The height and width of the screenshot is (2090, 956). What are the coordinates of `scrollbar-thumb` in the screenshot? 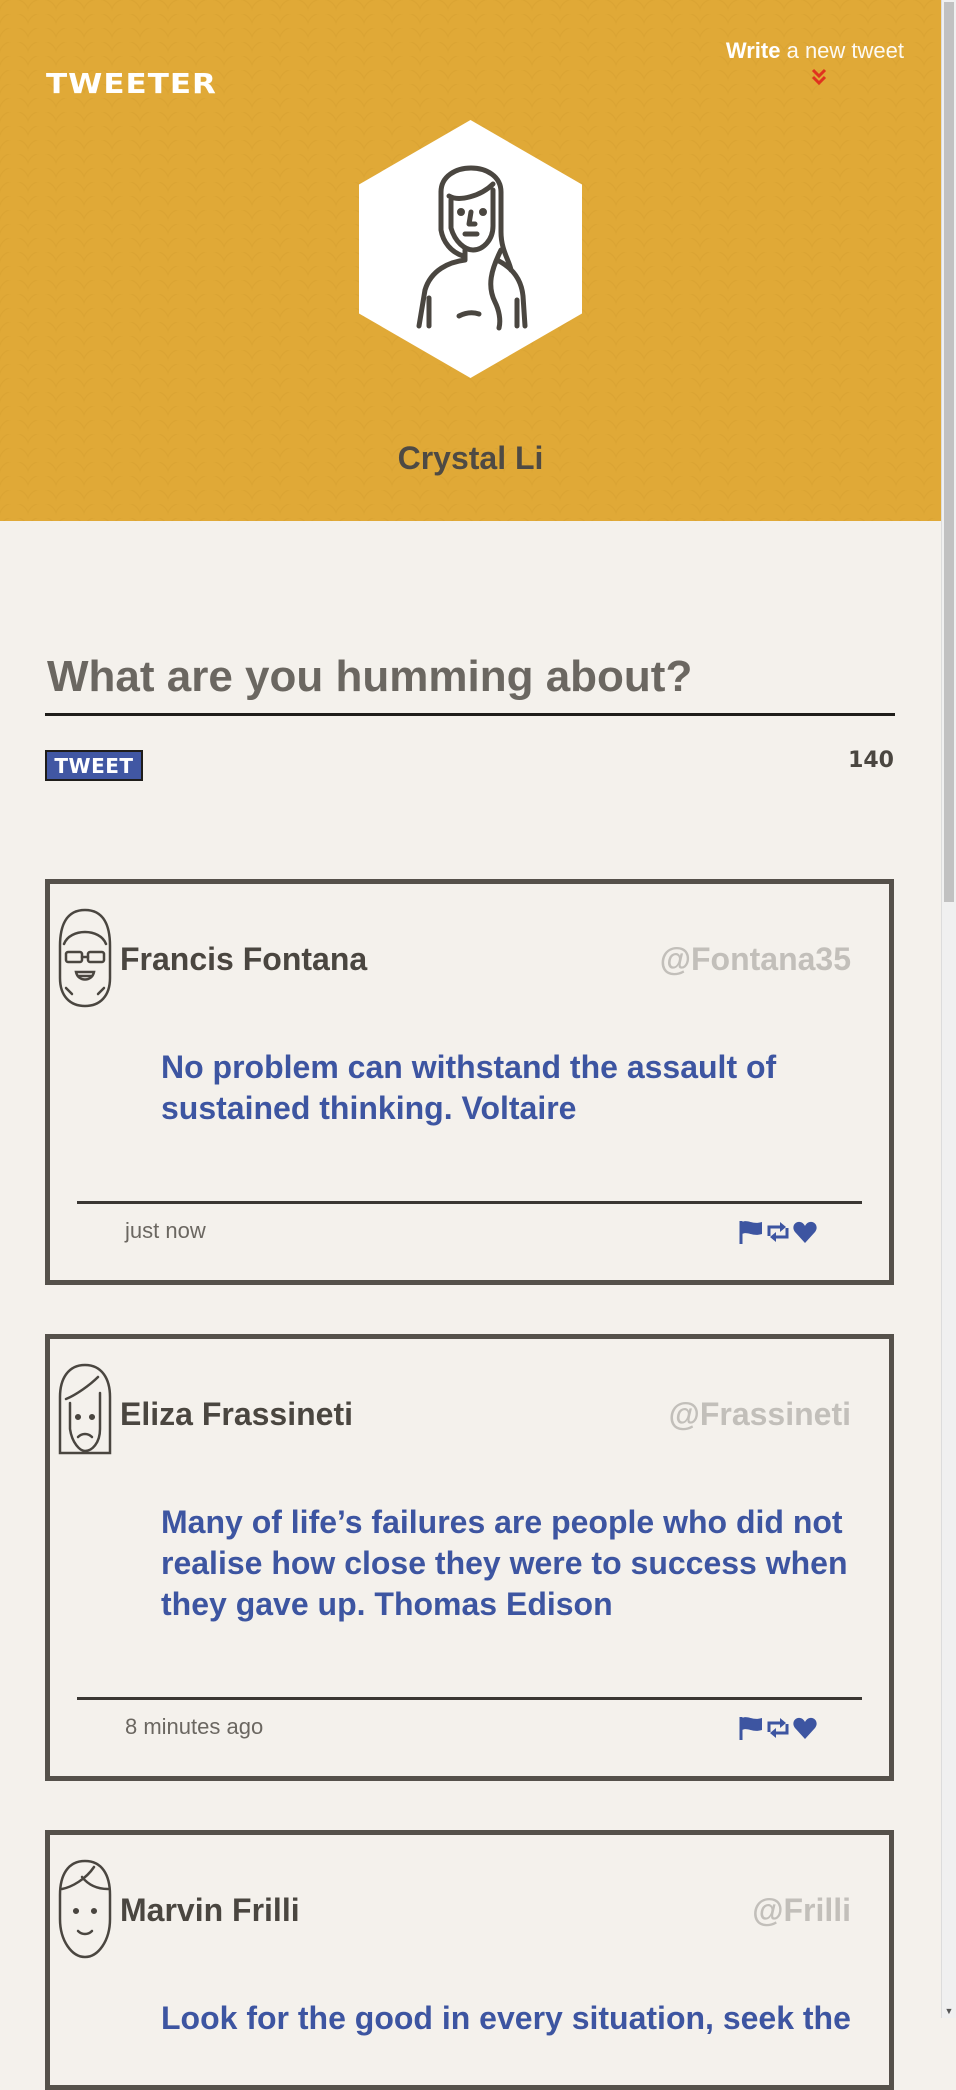 It's located at (949, 452).